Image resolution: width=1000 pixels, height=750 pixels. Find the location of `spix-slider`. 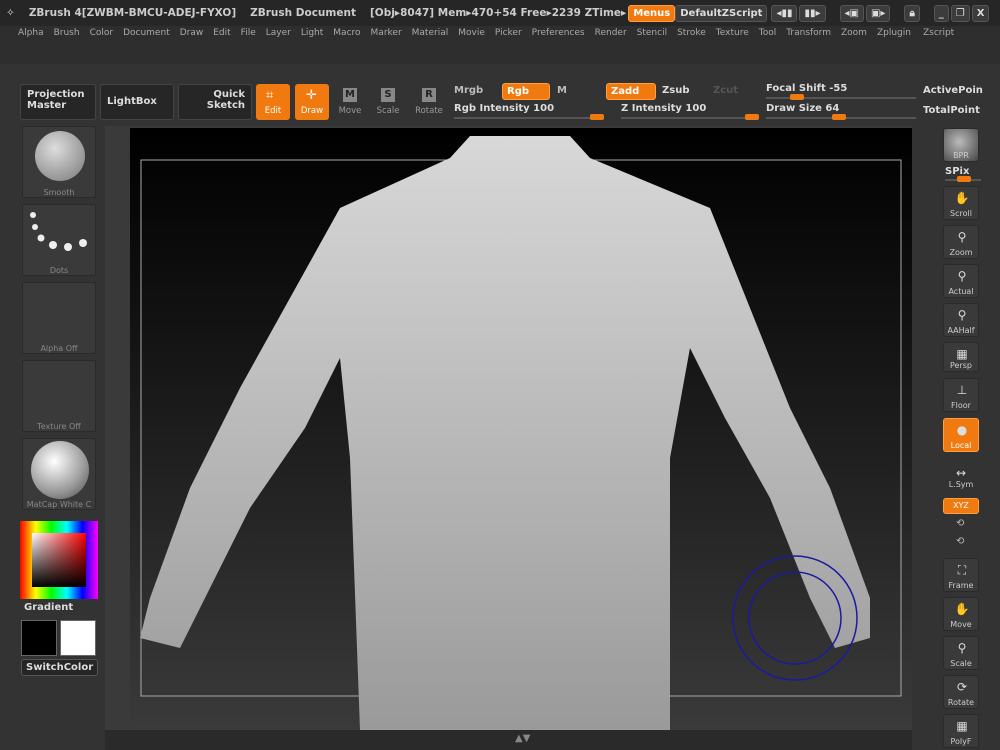

spix-slider is located at coordinates (963, 179).